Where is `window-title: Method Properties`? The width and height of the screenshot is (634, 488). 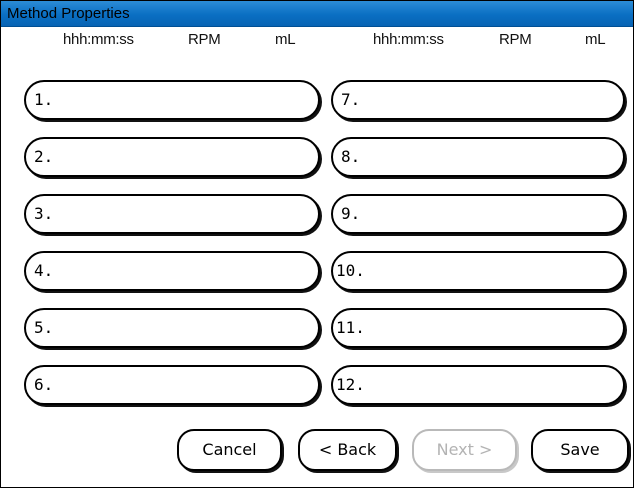
window-title: Method Properties is located at coordinates (317, 14).